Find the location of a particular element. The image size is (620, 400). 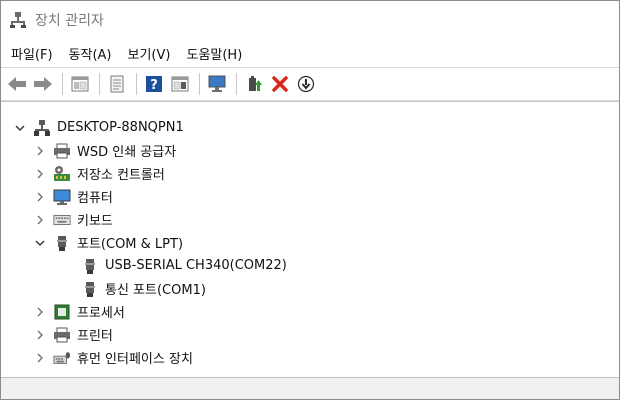

menu-file: 파일(F) is located at coordinates (32, 53).